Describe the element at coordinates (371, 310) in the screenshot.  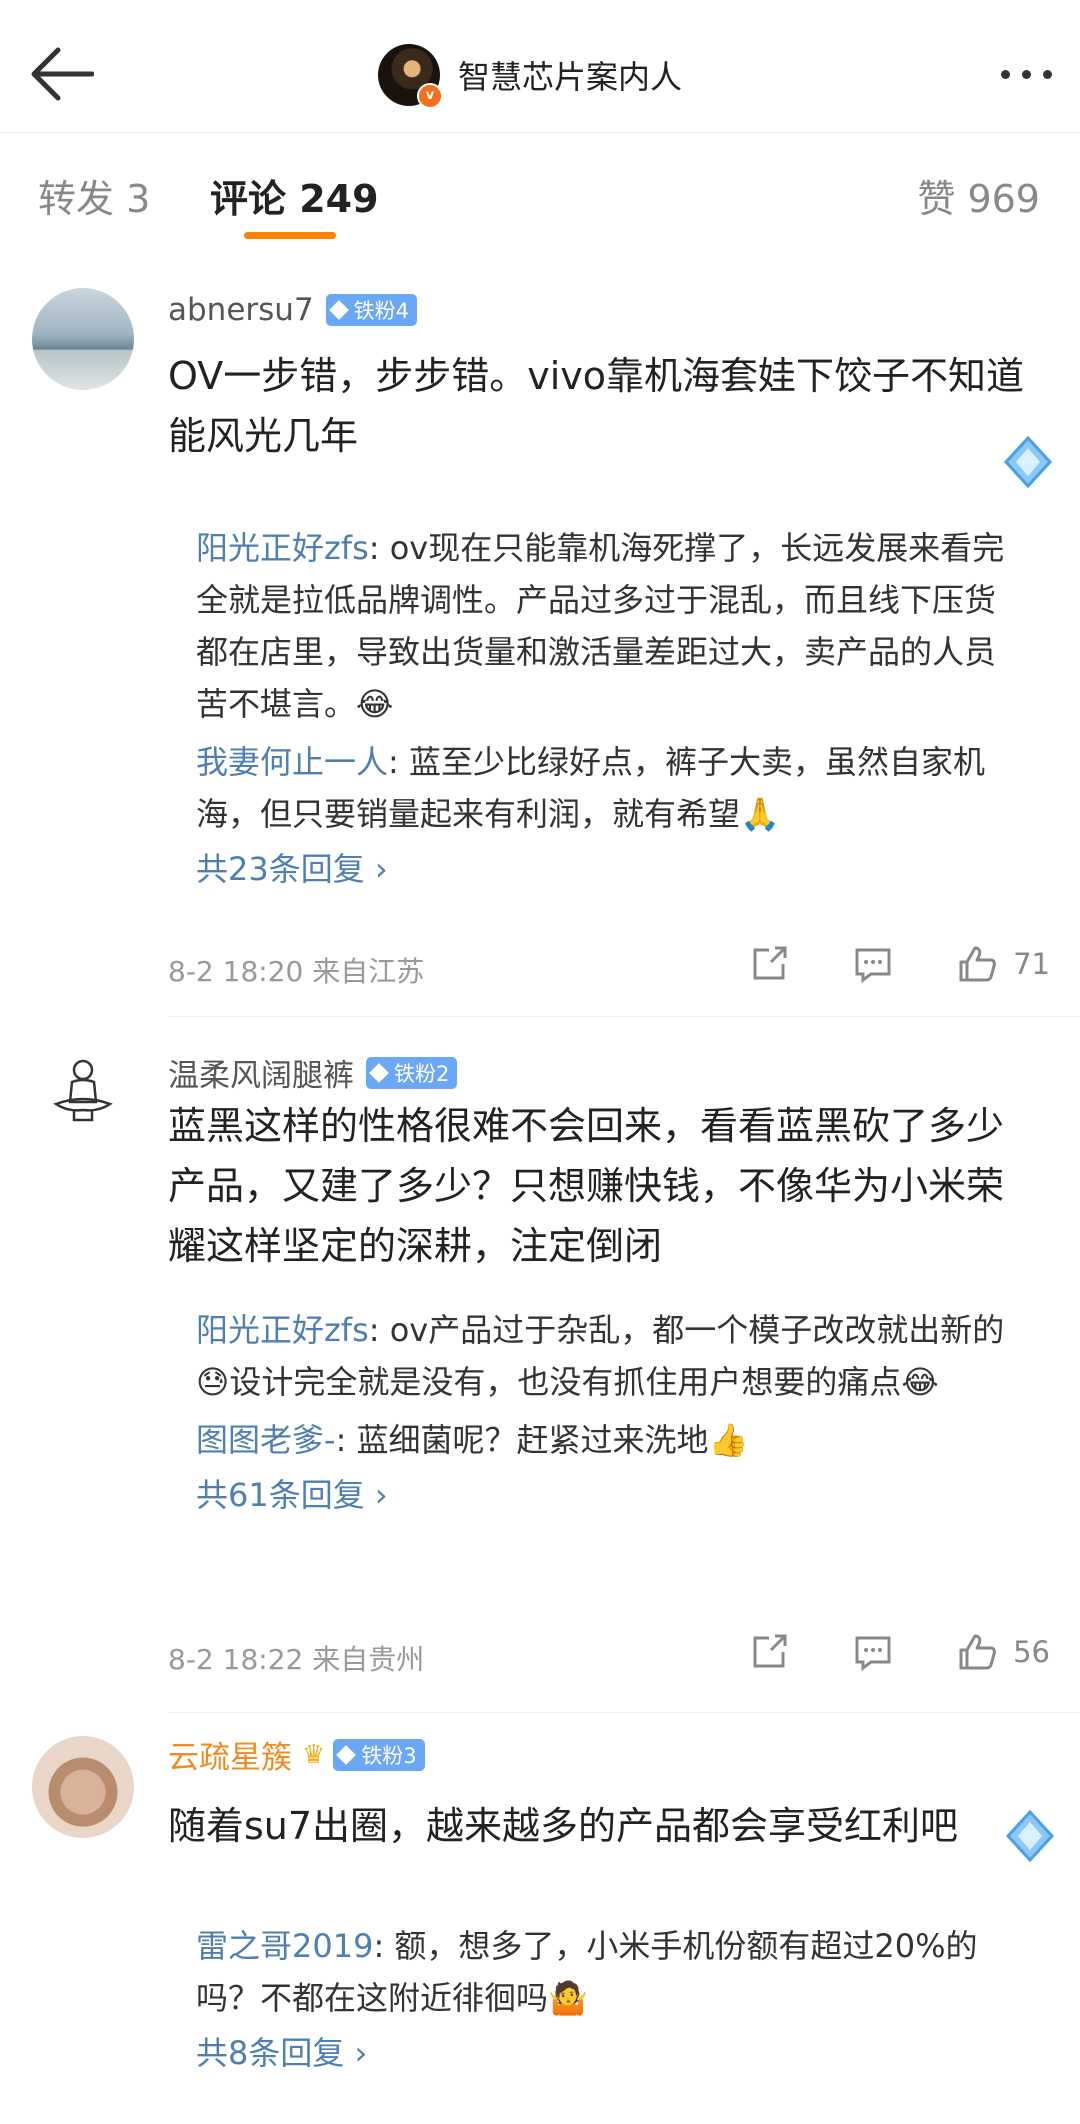
I see `fan-badge: 铁粉4` at that location.